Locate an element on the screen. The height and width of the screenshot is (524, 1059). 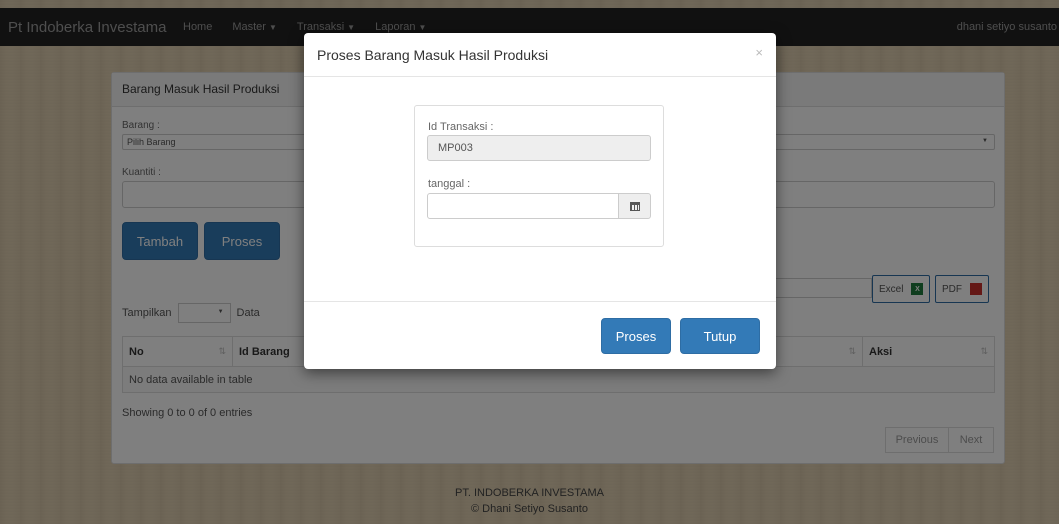
tanggal-label: tanggal : is located at coordinates (449, 184).